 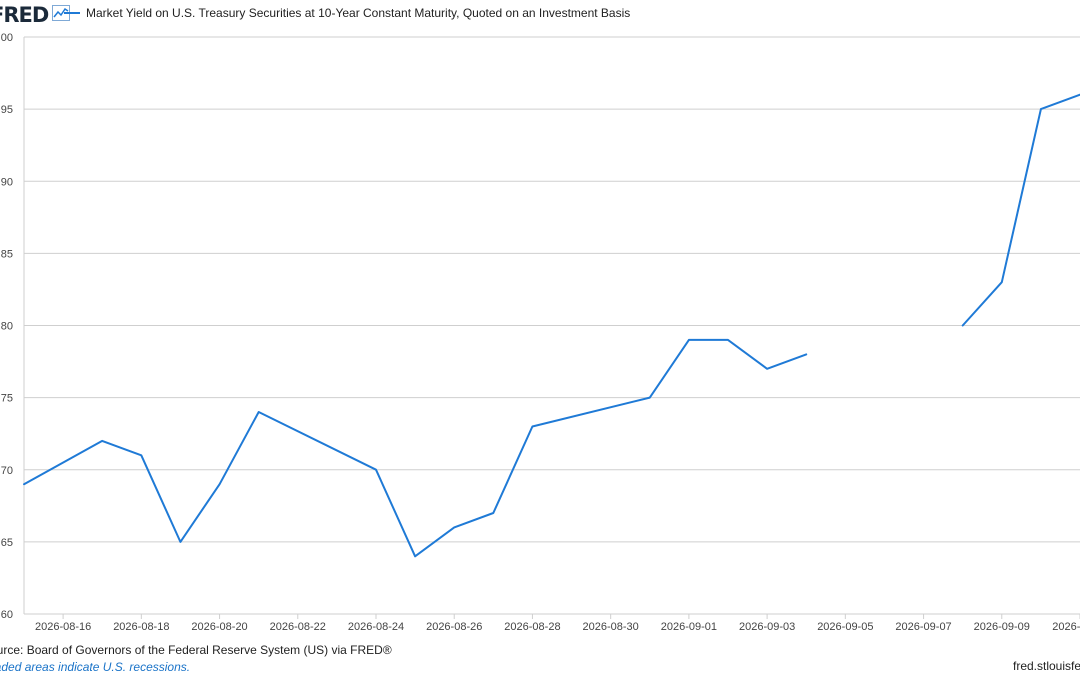 I want to click on y-tick-label: 4.00, so click(x=6, y=38).